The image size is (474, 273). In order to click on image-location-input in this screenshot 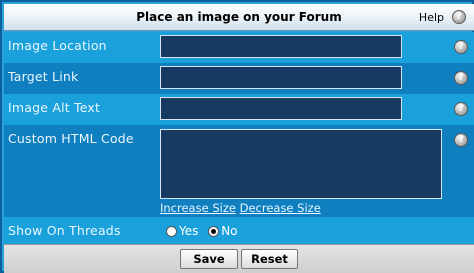, I will do `click(281, 46)`.